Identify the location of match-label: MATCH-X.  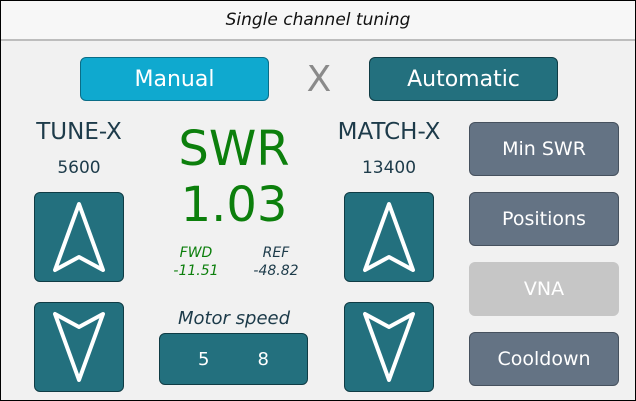
(389, 132).